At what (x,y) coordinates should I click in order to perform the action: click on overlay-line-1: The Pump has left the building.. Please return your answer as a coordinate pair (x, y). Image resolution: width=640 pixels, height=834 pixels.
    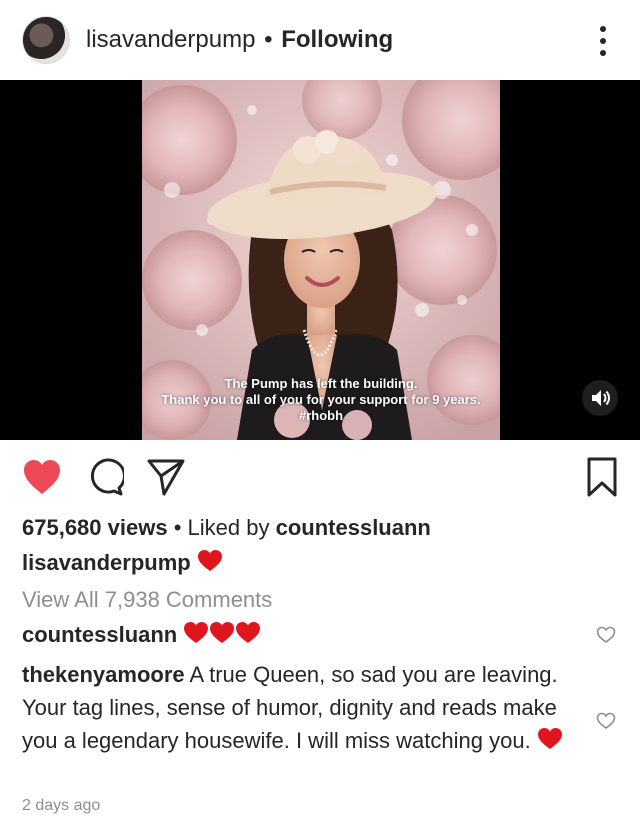
    Looking at the image, I should click on (321, 383).